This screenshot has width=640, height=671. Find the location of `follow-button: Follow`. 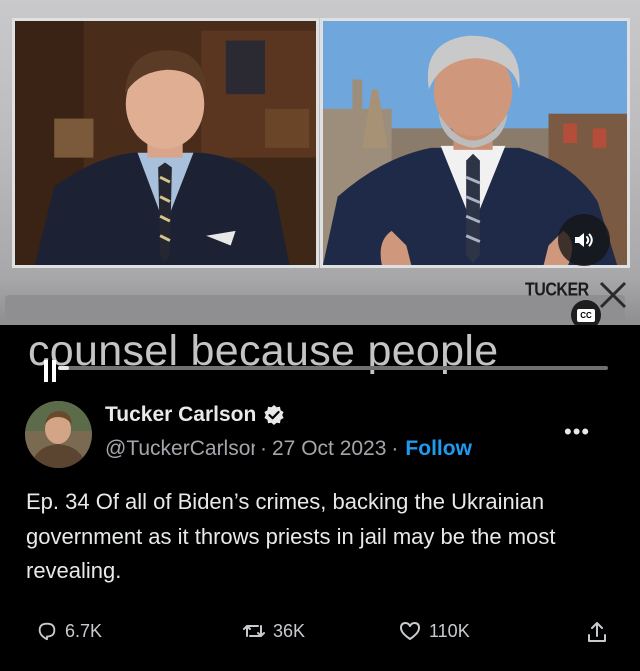

follow-button: Follow is located at coordinates (438, 449).